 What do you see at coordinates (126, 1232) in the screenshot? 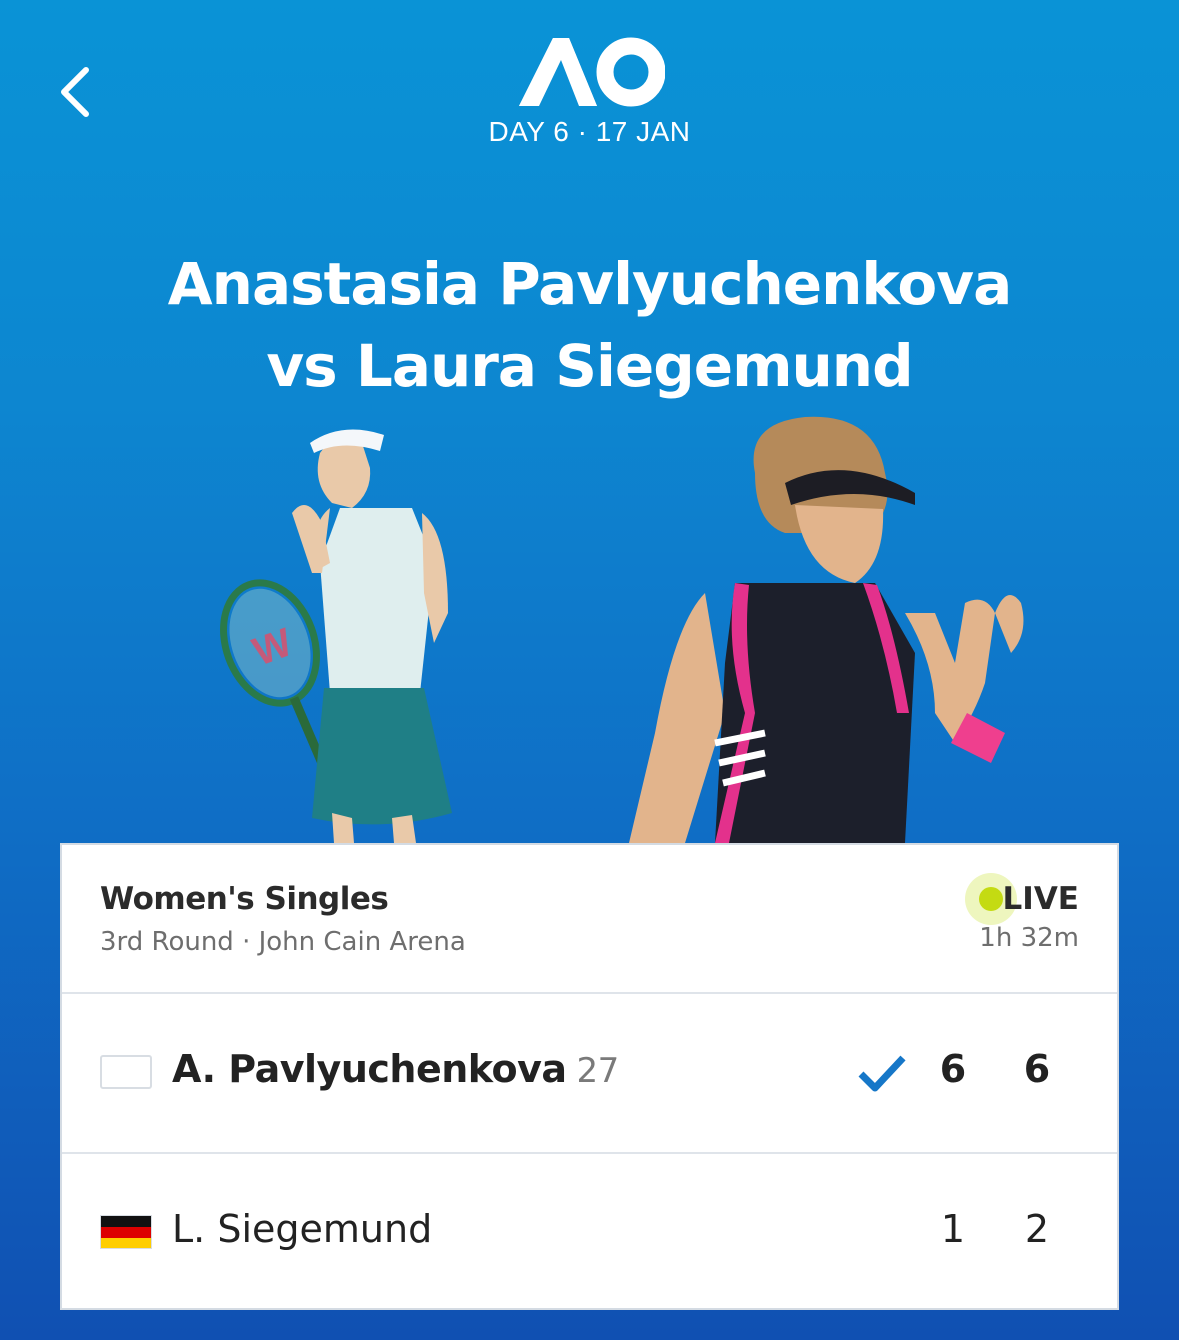
I see `germany-flag-icon` at bounding box center [126, 1232].